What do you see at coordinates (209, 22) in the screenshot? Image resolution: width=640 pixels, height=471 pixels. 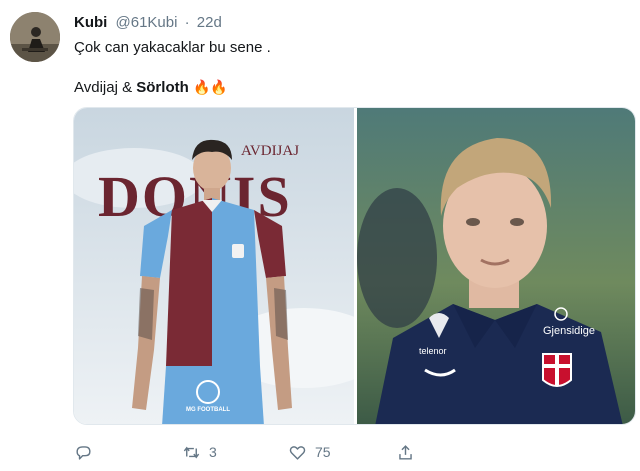 I see `tweet-timestamp: 22d` at bounding box center [209, 22].